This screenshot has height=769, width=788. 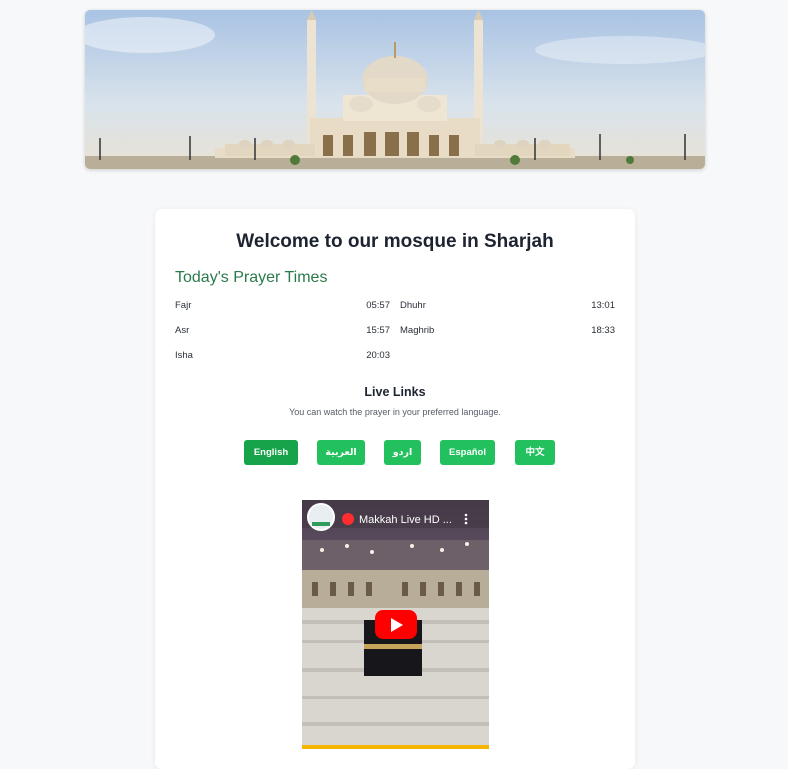 What do you see at coordinates (402, 452) in the screenshot?
I see `language-button-urdu: اردو` at bounding box center [402, 452].